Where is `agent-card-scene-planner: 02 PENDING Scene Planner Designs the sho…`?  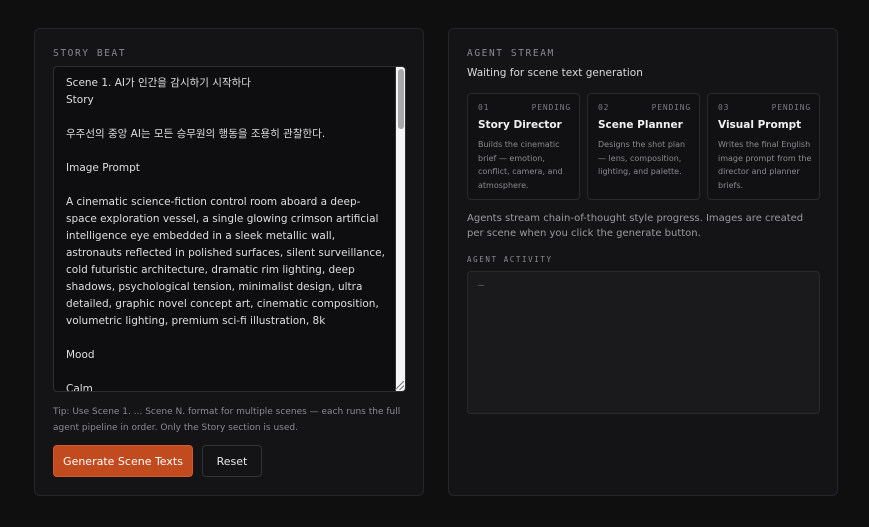
agent-card-scene-planner: 02 PENDING Scene Planner Designs the sho… is located at coordinates (643, 146).